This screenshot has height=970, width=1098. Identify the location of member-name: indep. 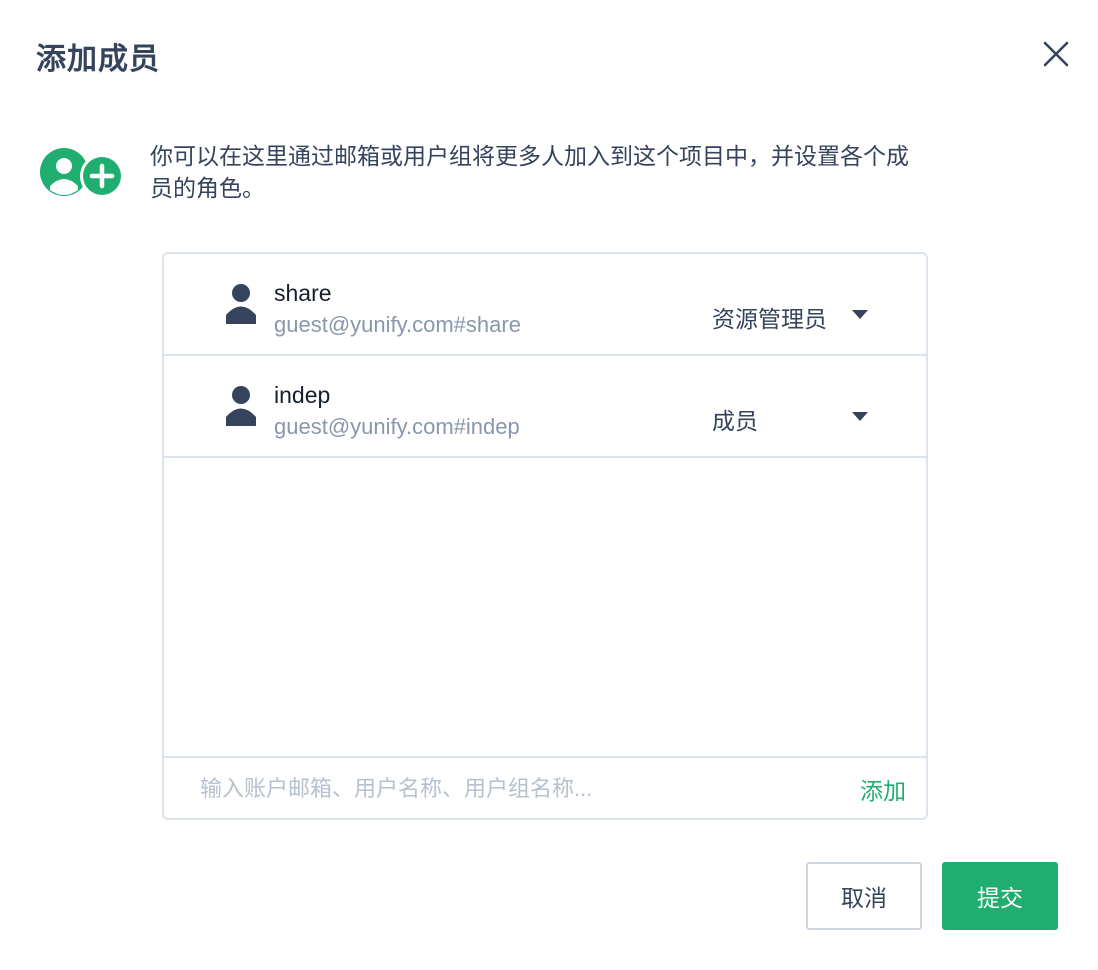
(302, 395).